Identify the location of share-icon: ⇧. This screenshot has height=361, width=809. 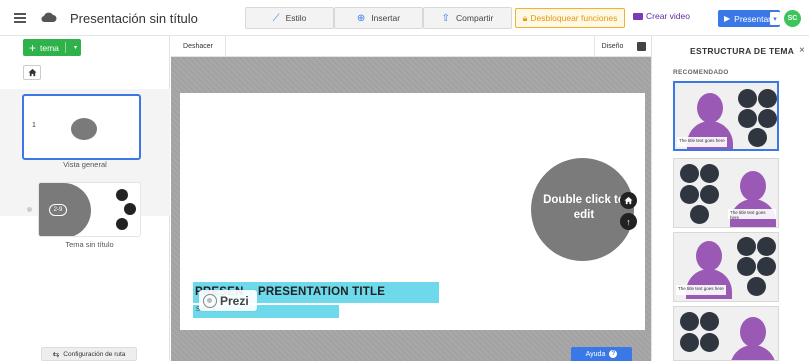
(446, 18).